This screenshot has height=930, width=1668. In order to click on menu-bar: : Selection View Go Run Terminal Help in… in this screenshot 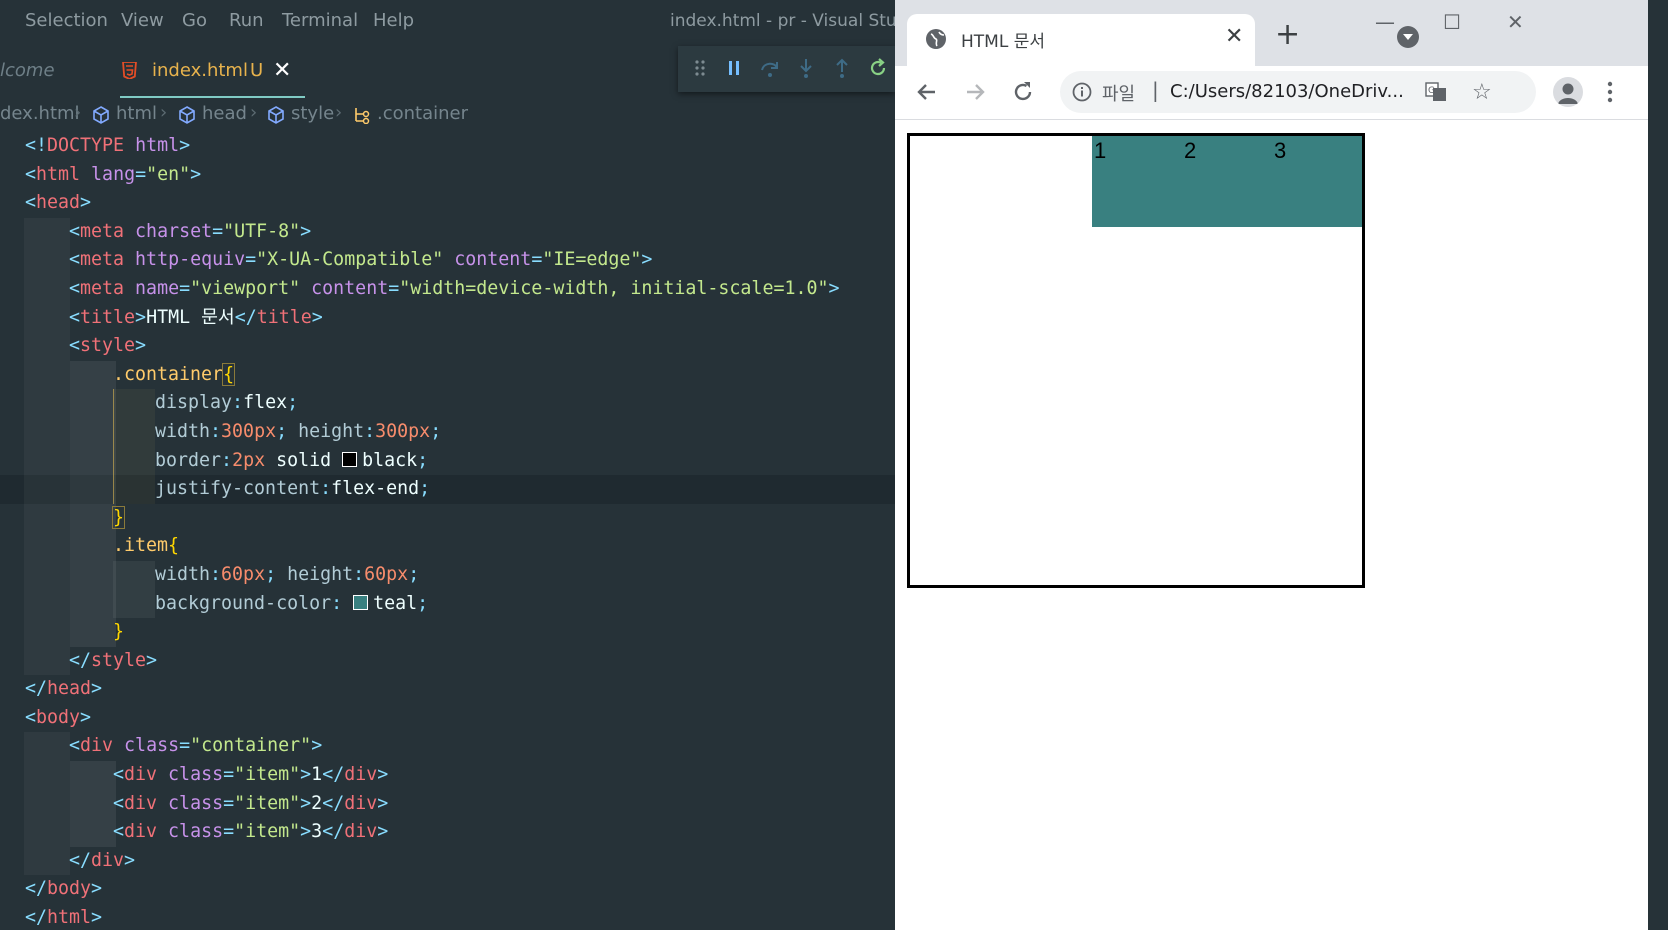, I will do `click(447, 22)`.